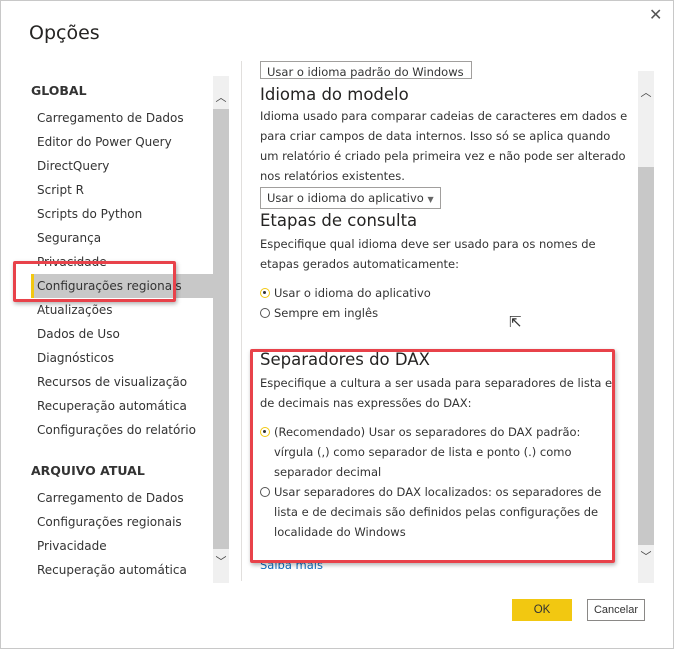  What do you see at coordinates (88, 470) in the screenshot?
I see `sidebar-section-current-file: ARQUIVO ATUAL` at bounding box center [88, 470].